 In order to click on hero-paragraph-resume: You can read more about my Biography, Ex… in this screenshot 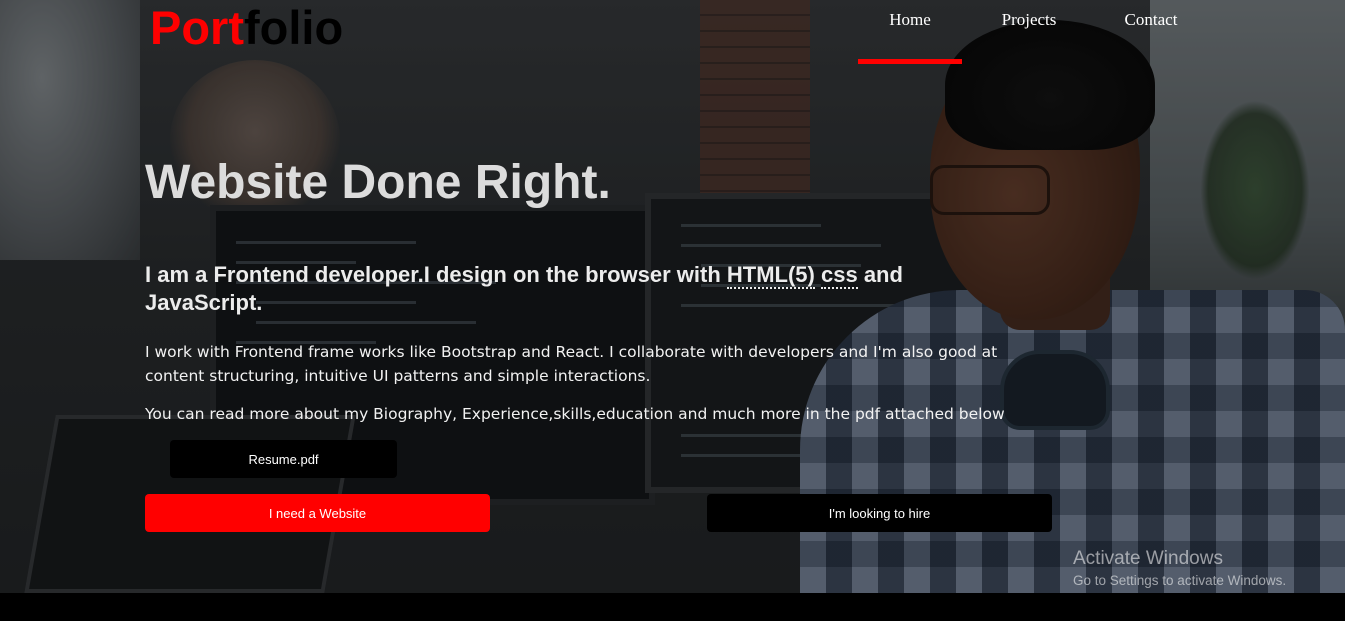, I will do `click(575, 414)`.